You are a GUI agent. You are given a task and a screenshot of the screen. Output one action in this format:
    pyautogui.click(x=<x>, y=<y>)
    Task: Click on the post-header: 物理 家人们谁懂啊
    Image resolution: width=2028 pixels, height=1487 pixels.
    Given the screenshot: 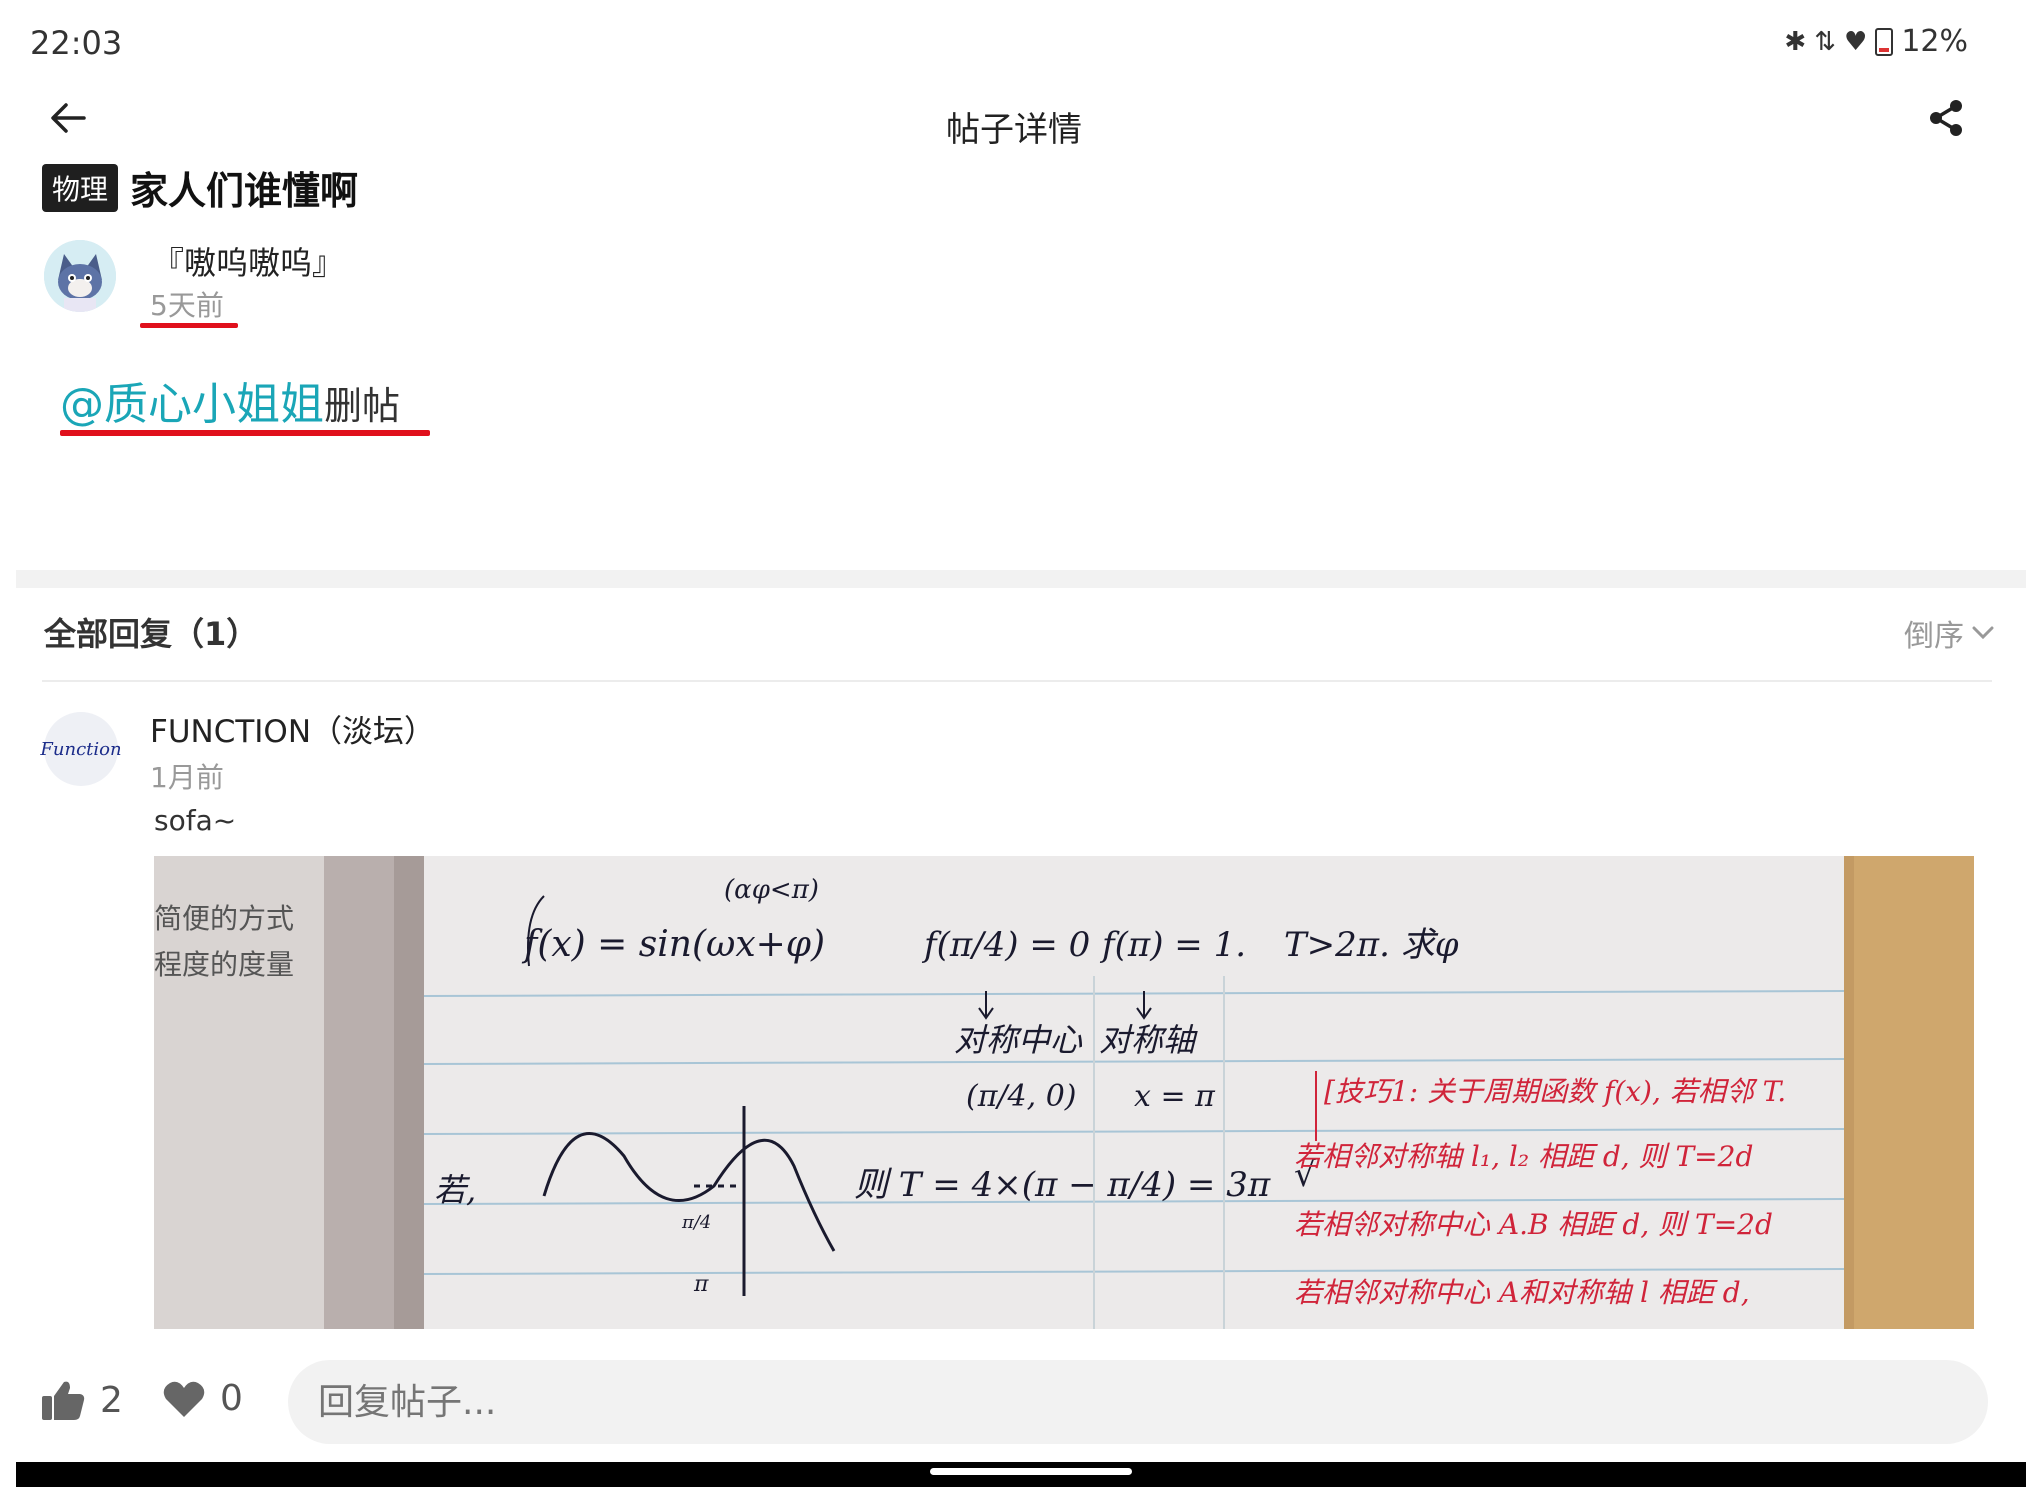 What is the action you would take?
    pyautogui.click(x=200, y=187)
    